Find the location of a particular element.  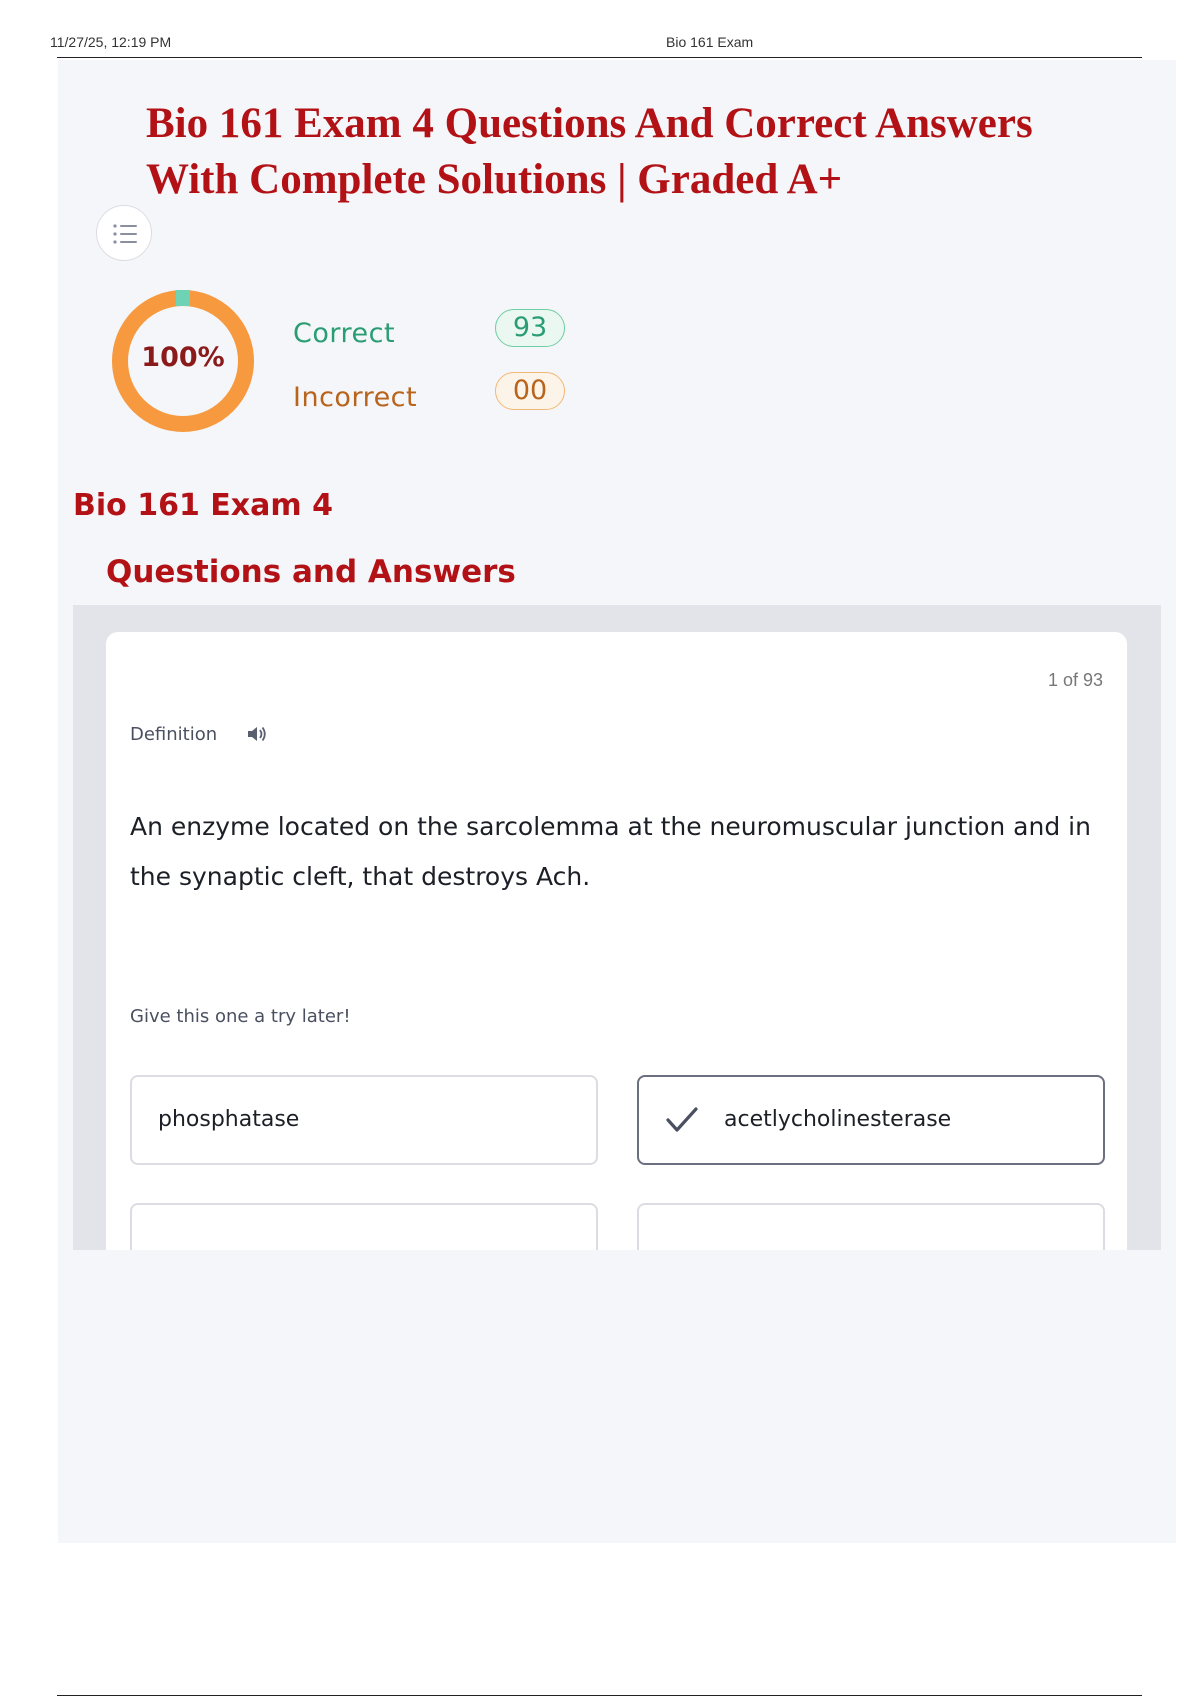

question-counter: 1 of 93 is located at coordinates (1075, 680).